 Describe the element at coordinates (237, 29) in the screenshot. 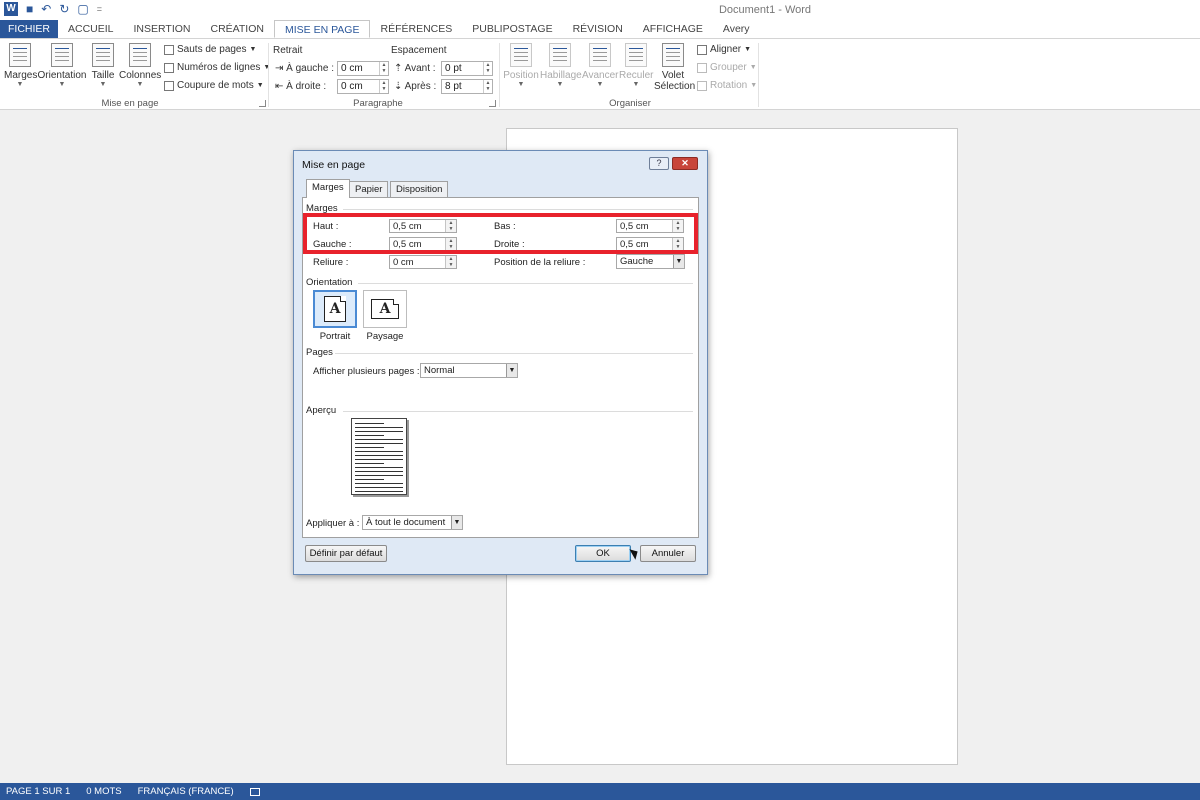

I see `tab-creation: CRÉATION` at that location.